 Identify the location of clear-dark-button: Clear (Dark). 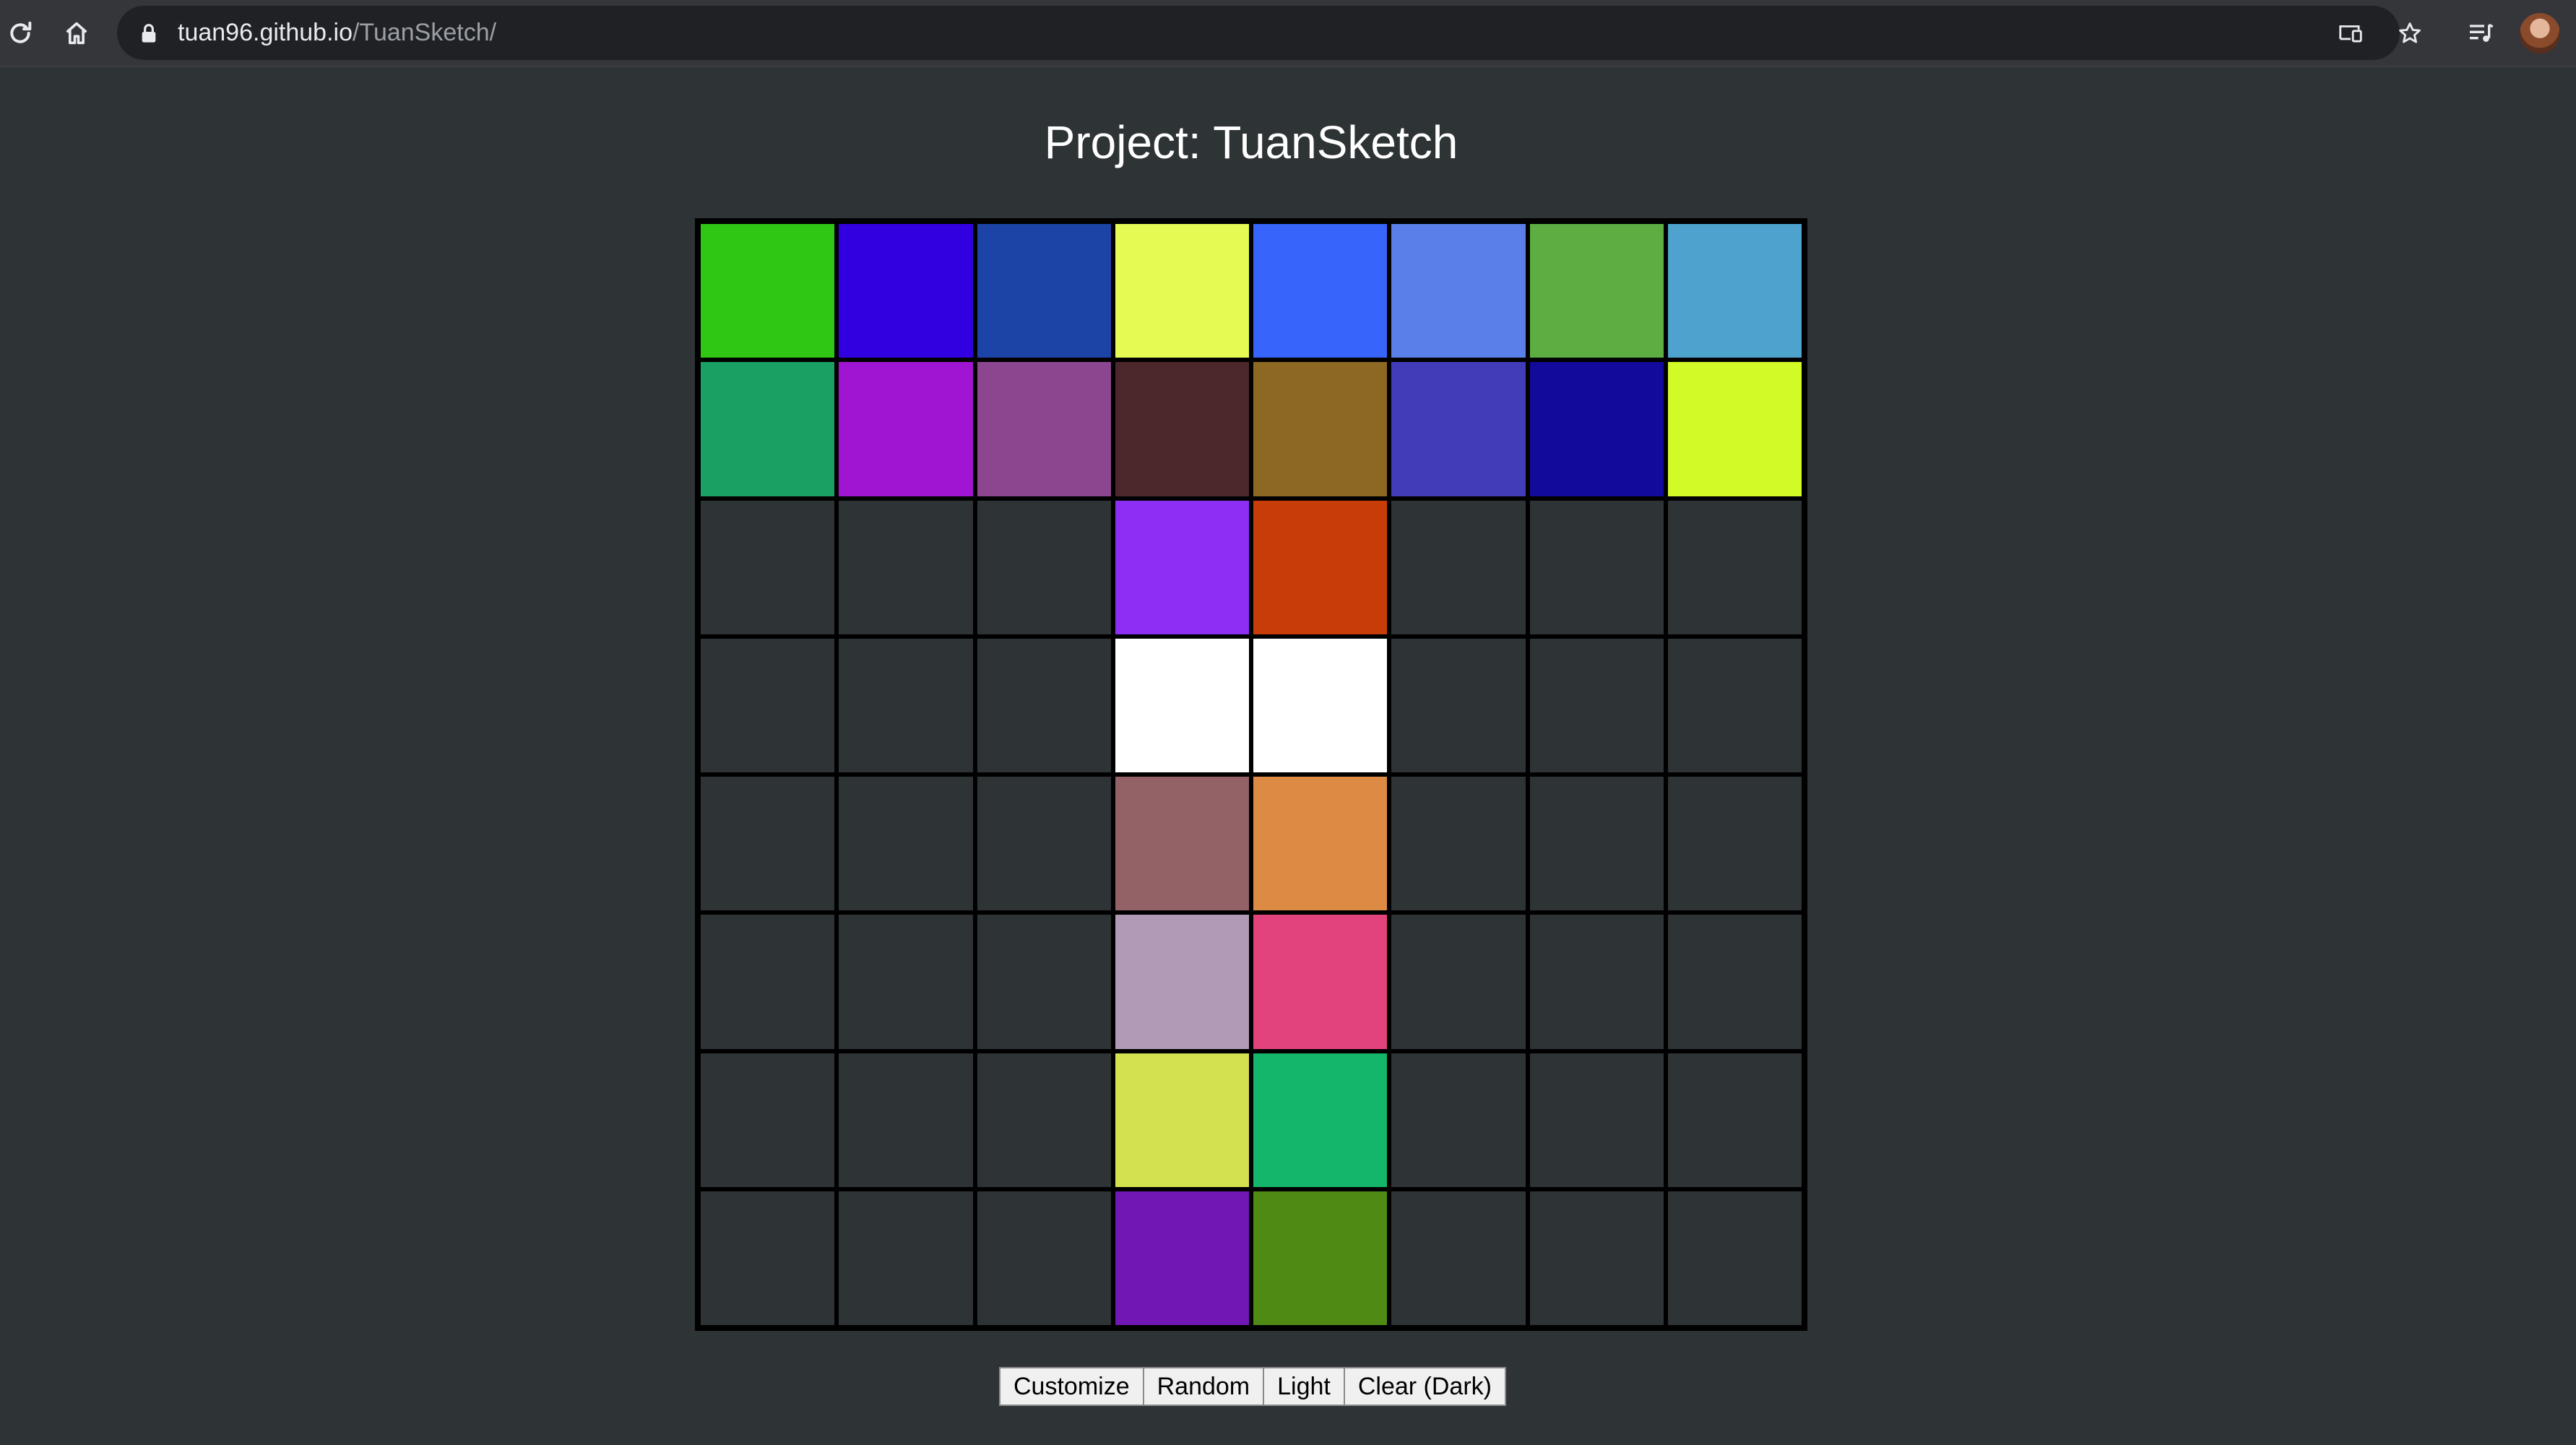
(1425, 1386).